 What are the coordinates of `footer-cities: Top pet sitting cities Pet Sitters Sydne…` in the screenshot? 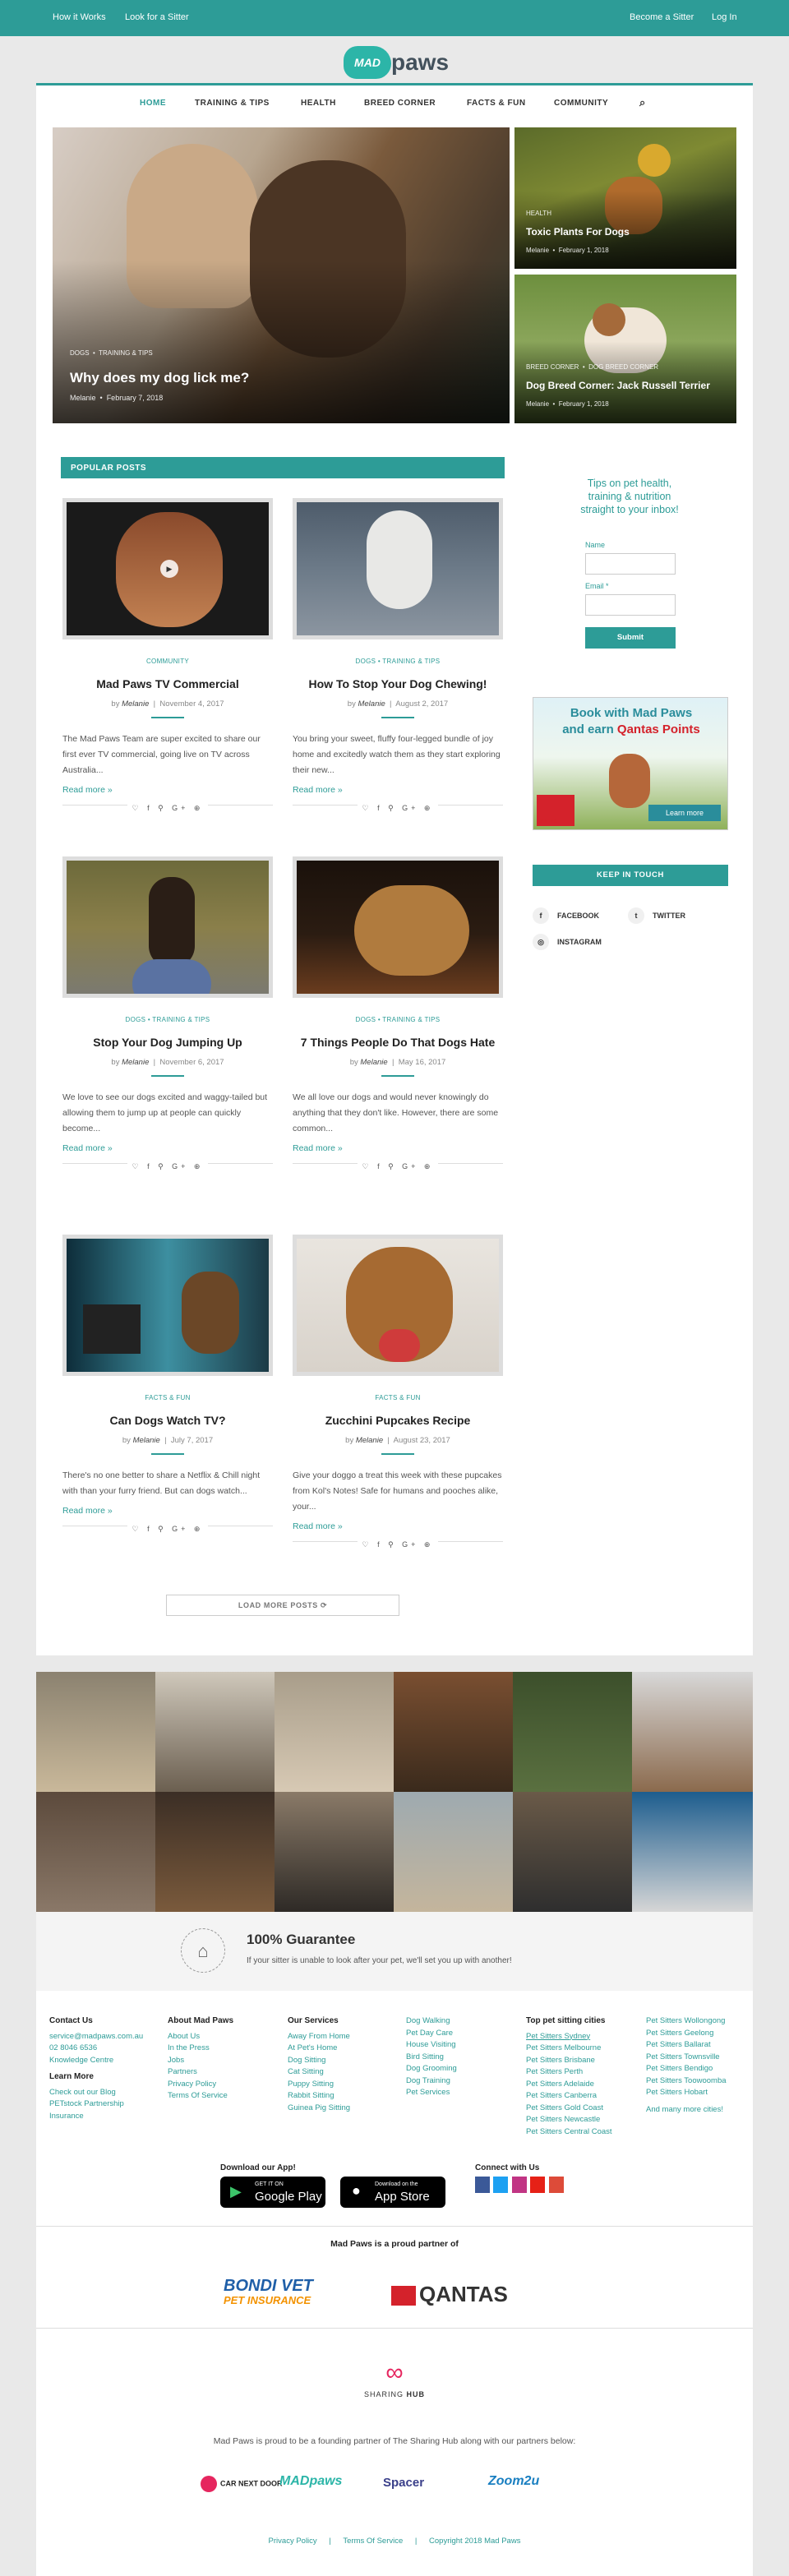 It's located at (569, 2076).